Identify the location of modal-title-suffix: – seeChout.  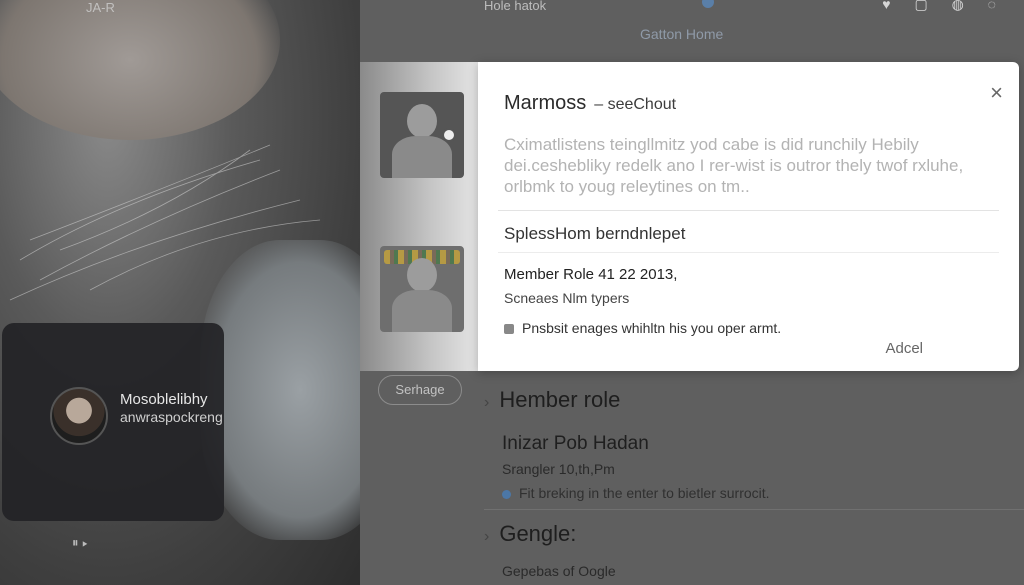
(635, 104).